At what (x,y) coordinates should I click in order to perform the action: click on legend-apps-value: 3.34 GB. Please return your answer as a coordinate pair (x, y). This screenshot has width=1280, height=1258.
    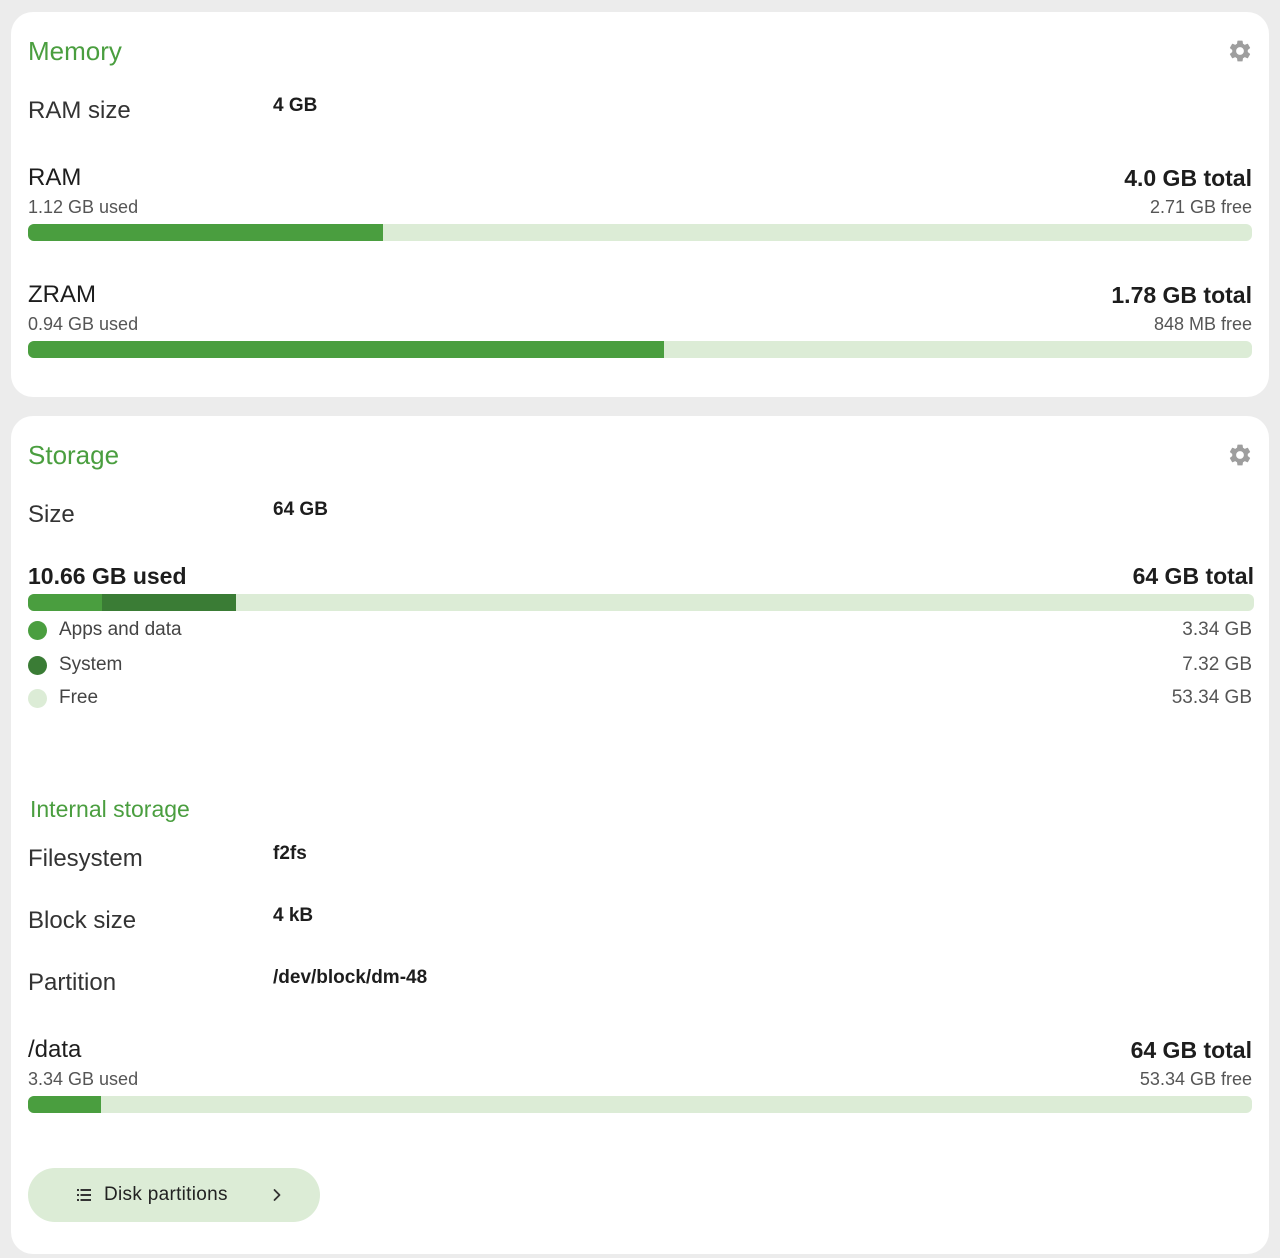
    Looking at the image, I should click on (1217, 629).